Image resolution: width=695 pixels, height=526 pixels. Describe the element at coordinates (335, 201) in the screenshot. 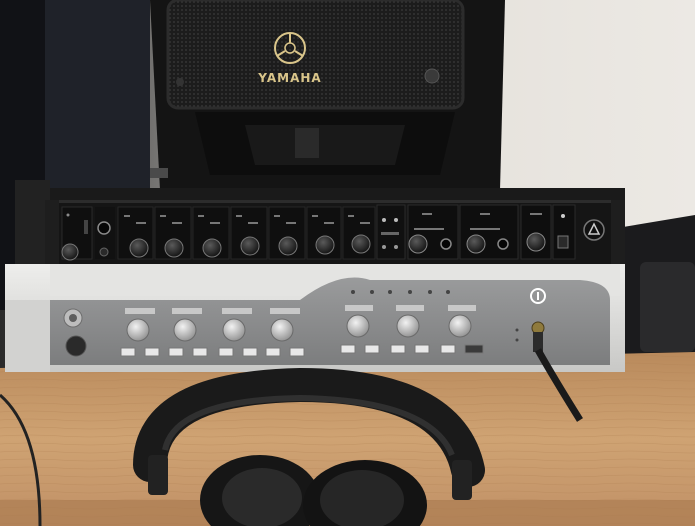

I see `preamp-faceplate-highlight` at that location.